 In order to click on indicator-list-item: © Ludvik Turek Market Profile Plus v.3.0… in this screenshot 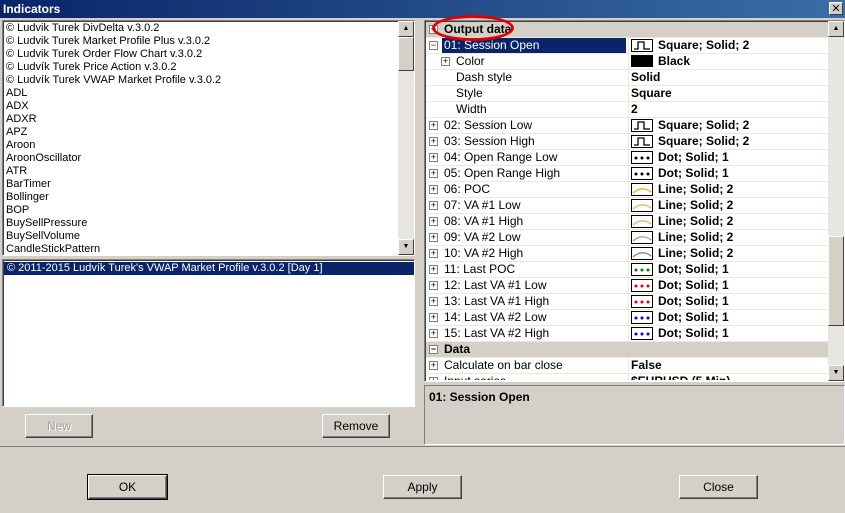, I will do `click(201, 41)`.